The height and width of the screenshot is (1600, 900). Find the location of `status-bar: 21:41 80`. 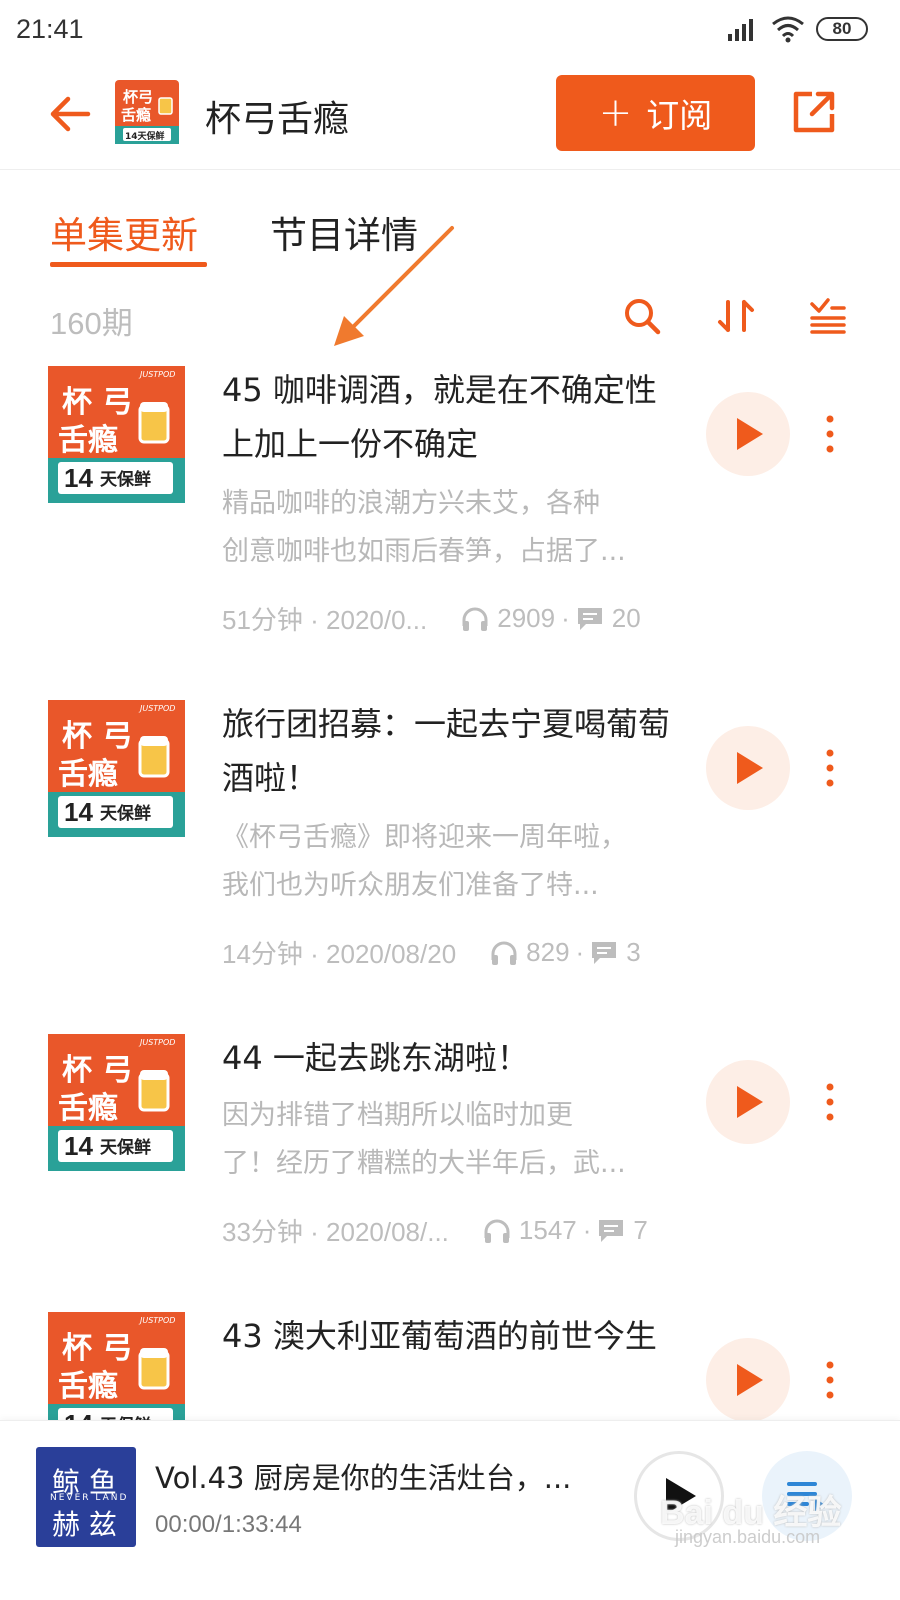

status-bar: 21:41 80 is located at coordinates (450, 30).